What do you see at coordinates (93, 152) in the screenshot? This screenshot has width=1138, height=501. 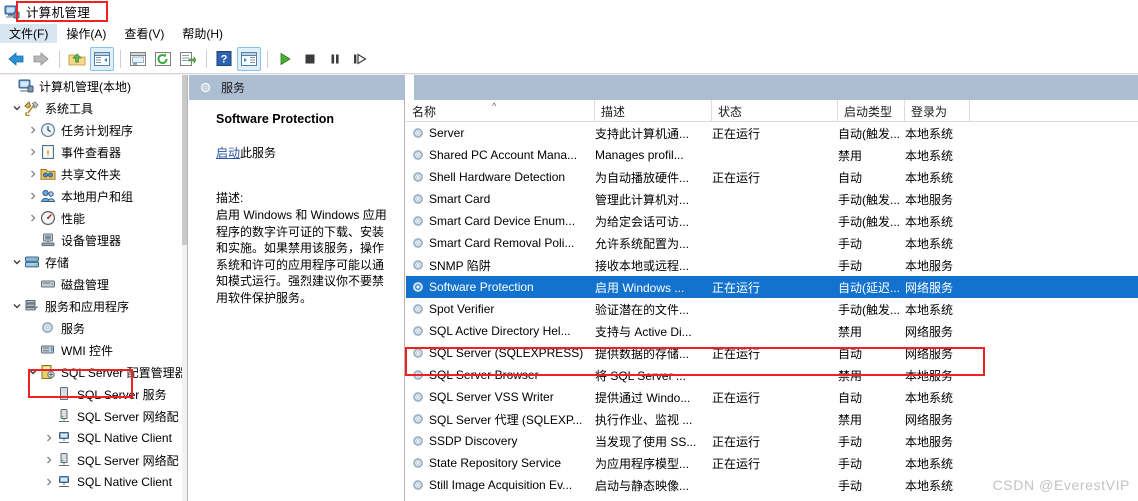 I see `tree-item-event-viewer: 事件查看器` at bounding box center [93, 152].